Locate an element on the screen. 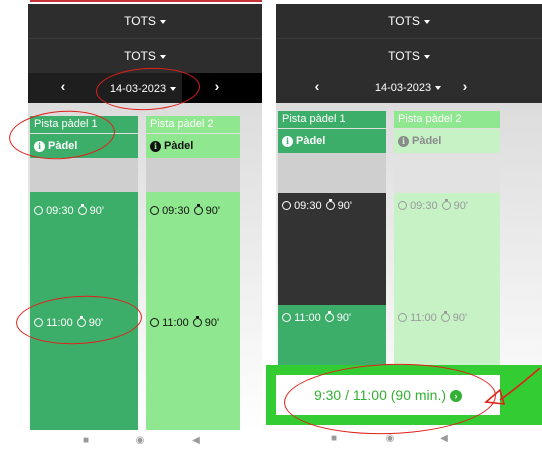 The height and width of the screenshot is (453, 542). court-2-slot-0930-disabled: 09:30 90' is located at coordinates (447, 249).